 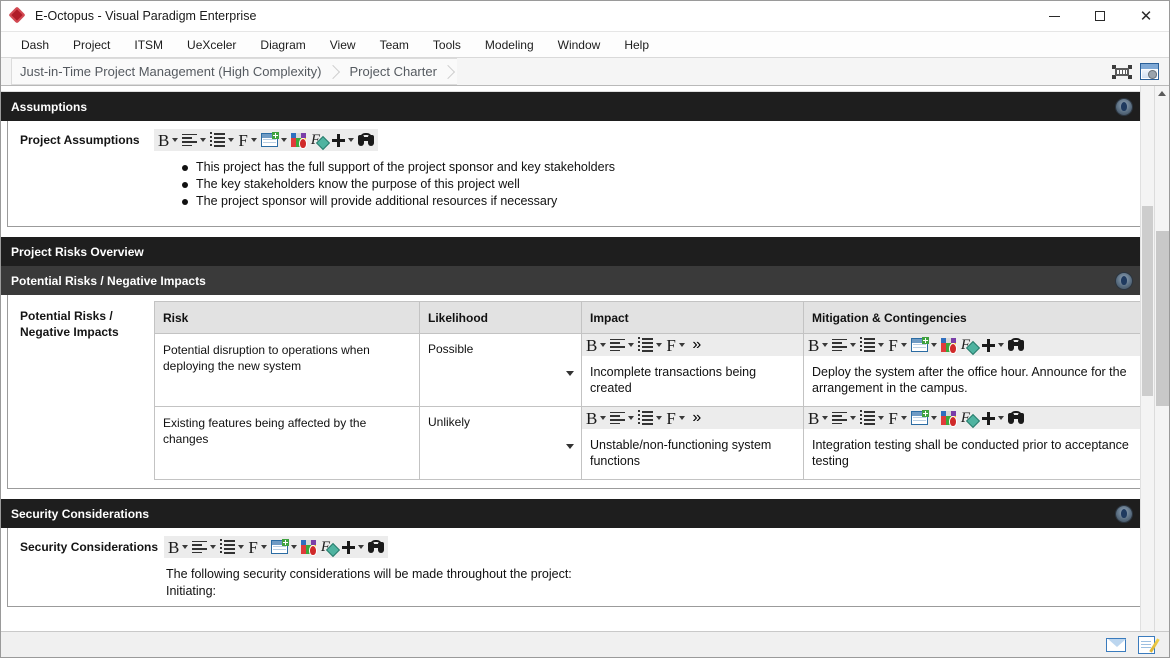 What do you see at coordinates (392, 71) in the screenshot?
I see `breadcrumb-item-charter: Project Charter` at bounding box center [392, 71].